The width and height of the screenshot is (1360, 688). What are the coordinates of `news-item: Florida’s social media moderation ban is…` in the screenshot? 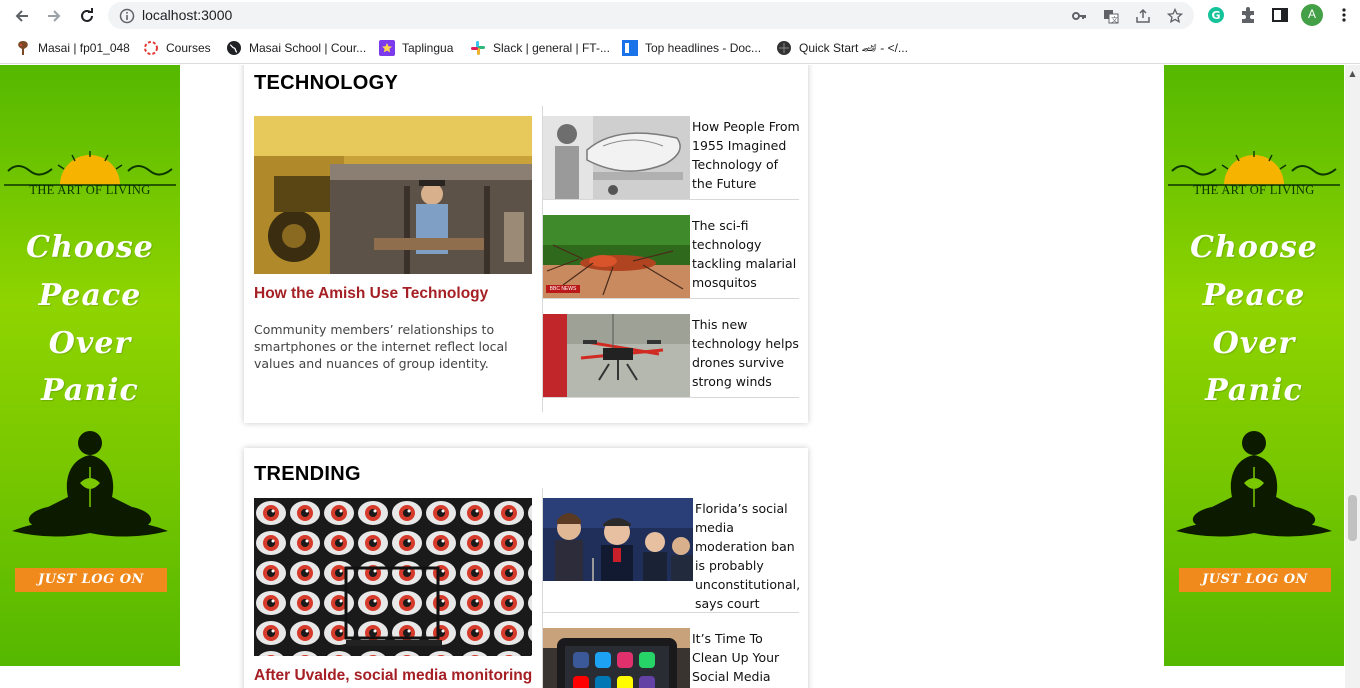 It's located at (671, 555).